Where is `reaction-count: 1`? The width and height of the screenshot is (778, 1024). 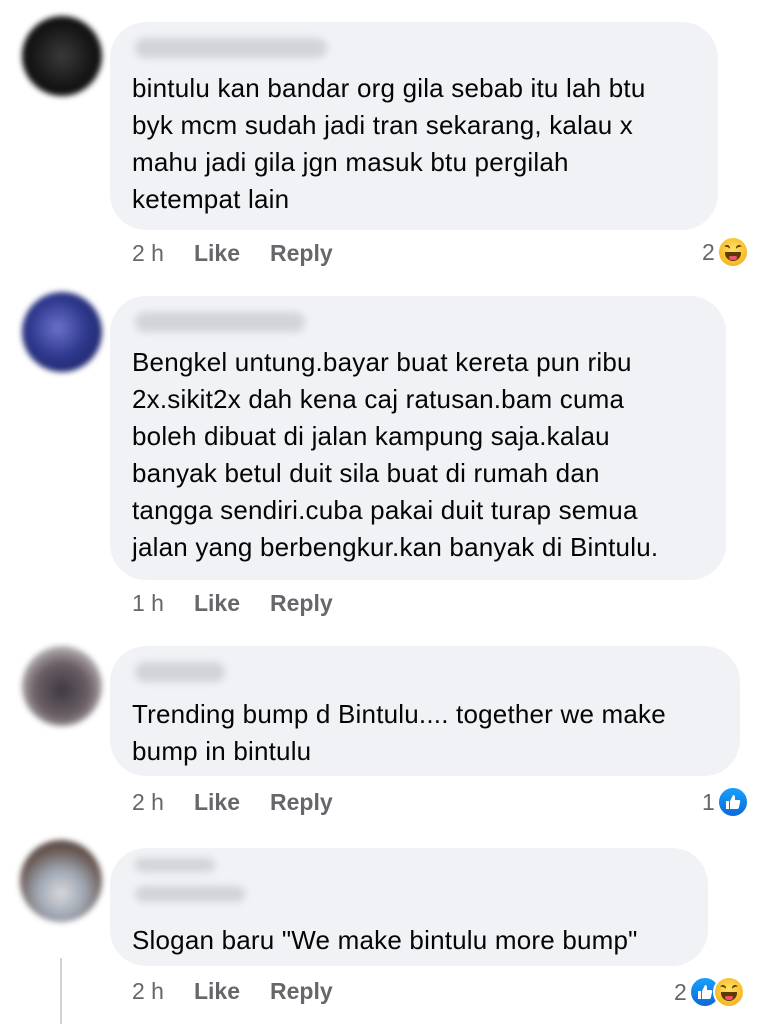
reaction-count: 1 is located at coordinates (708, 801).